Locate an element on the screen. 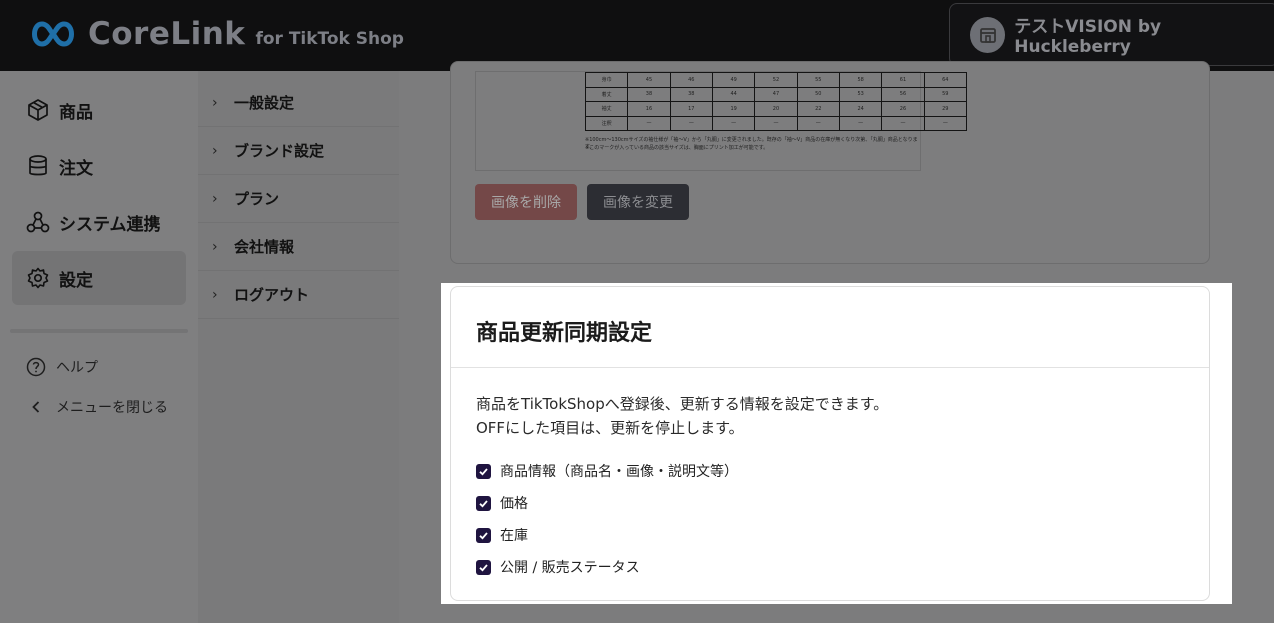 The image size is (1274, 623). sync-option-product-info: 商品情報（商品名・画像・説明文等） is located at coordinates (607, 471).